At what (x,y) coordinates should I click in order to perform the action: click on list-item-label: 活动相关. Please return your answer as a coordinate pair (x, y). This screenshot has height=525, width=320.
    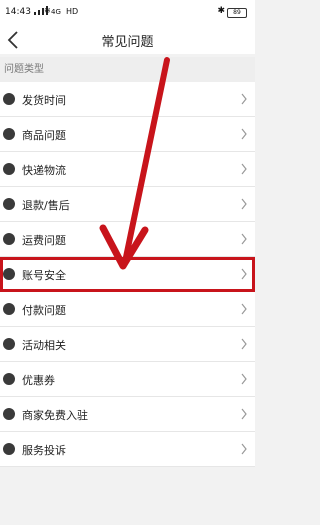
    Looking at the image, I should click on (44, 345).